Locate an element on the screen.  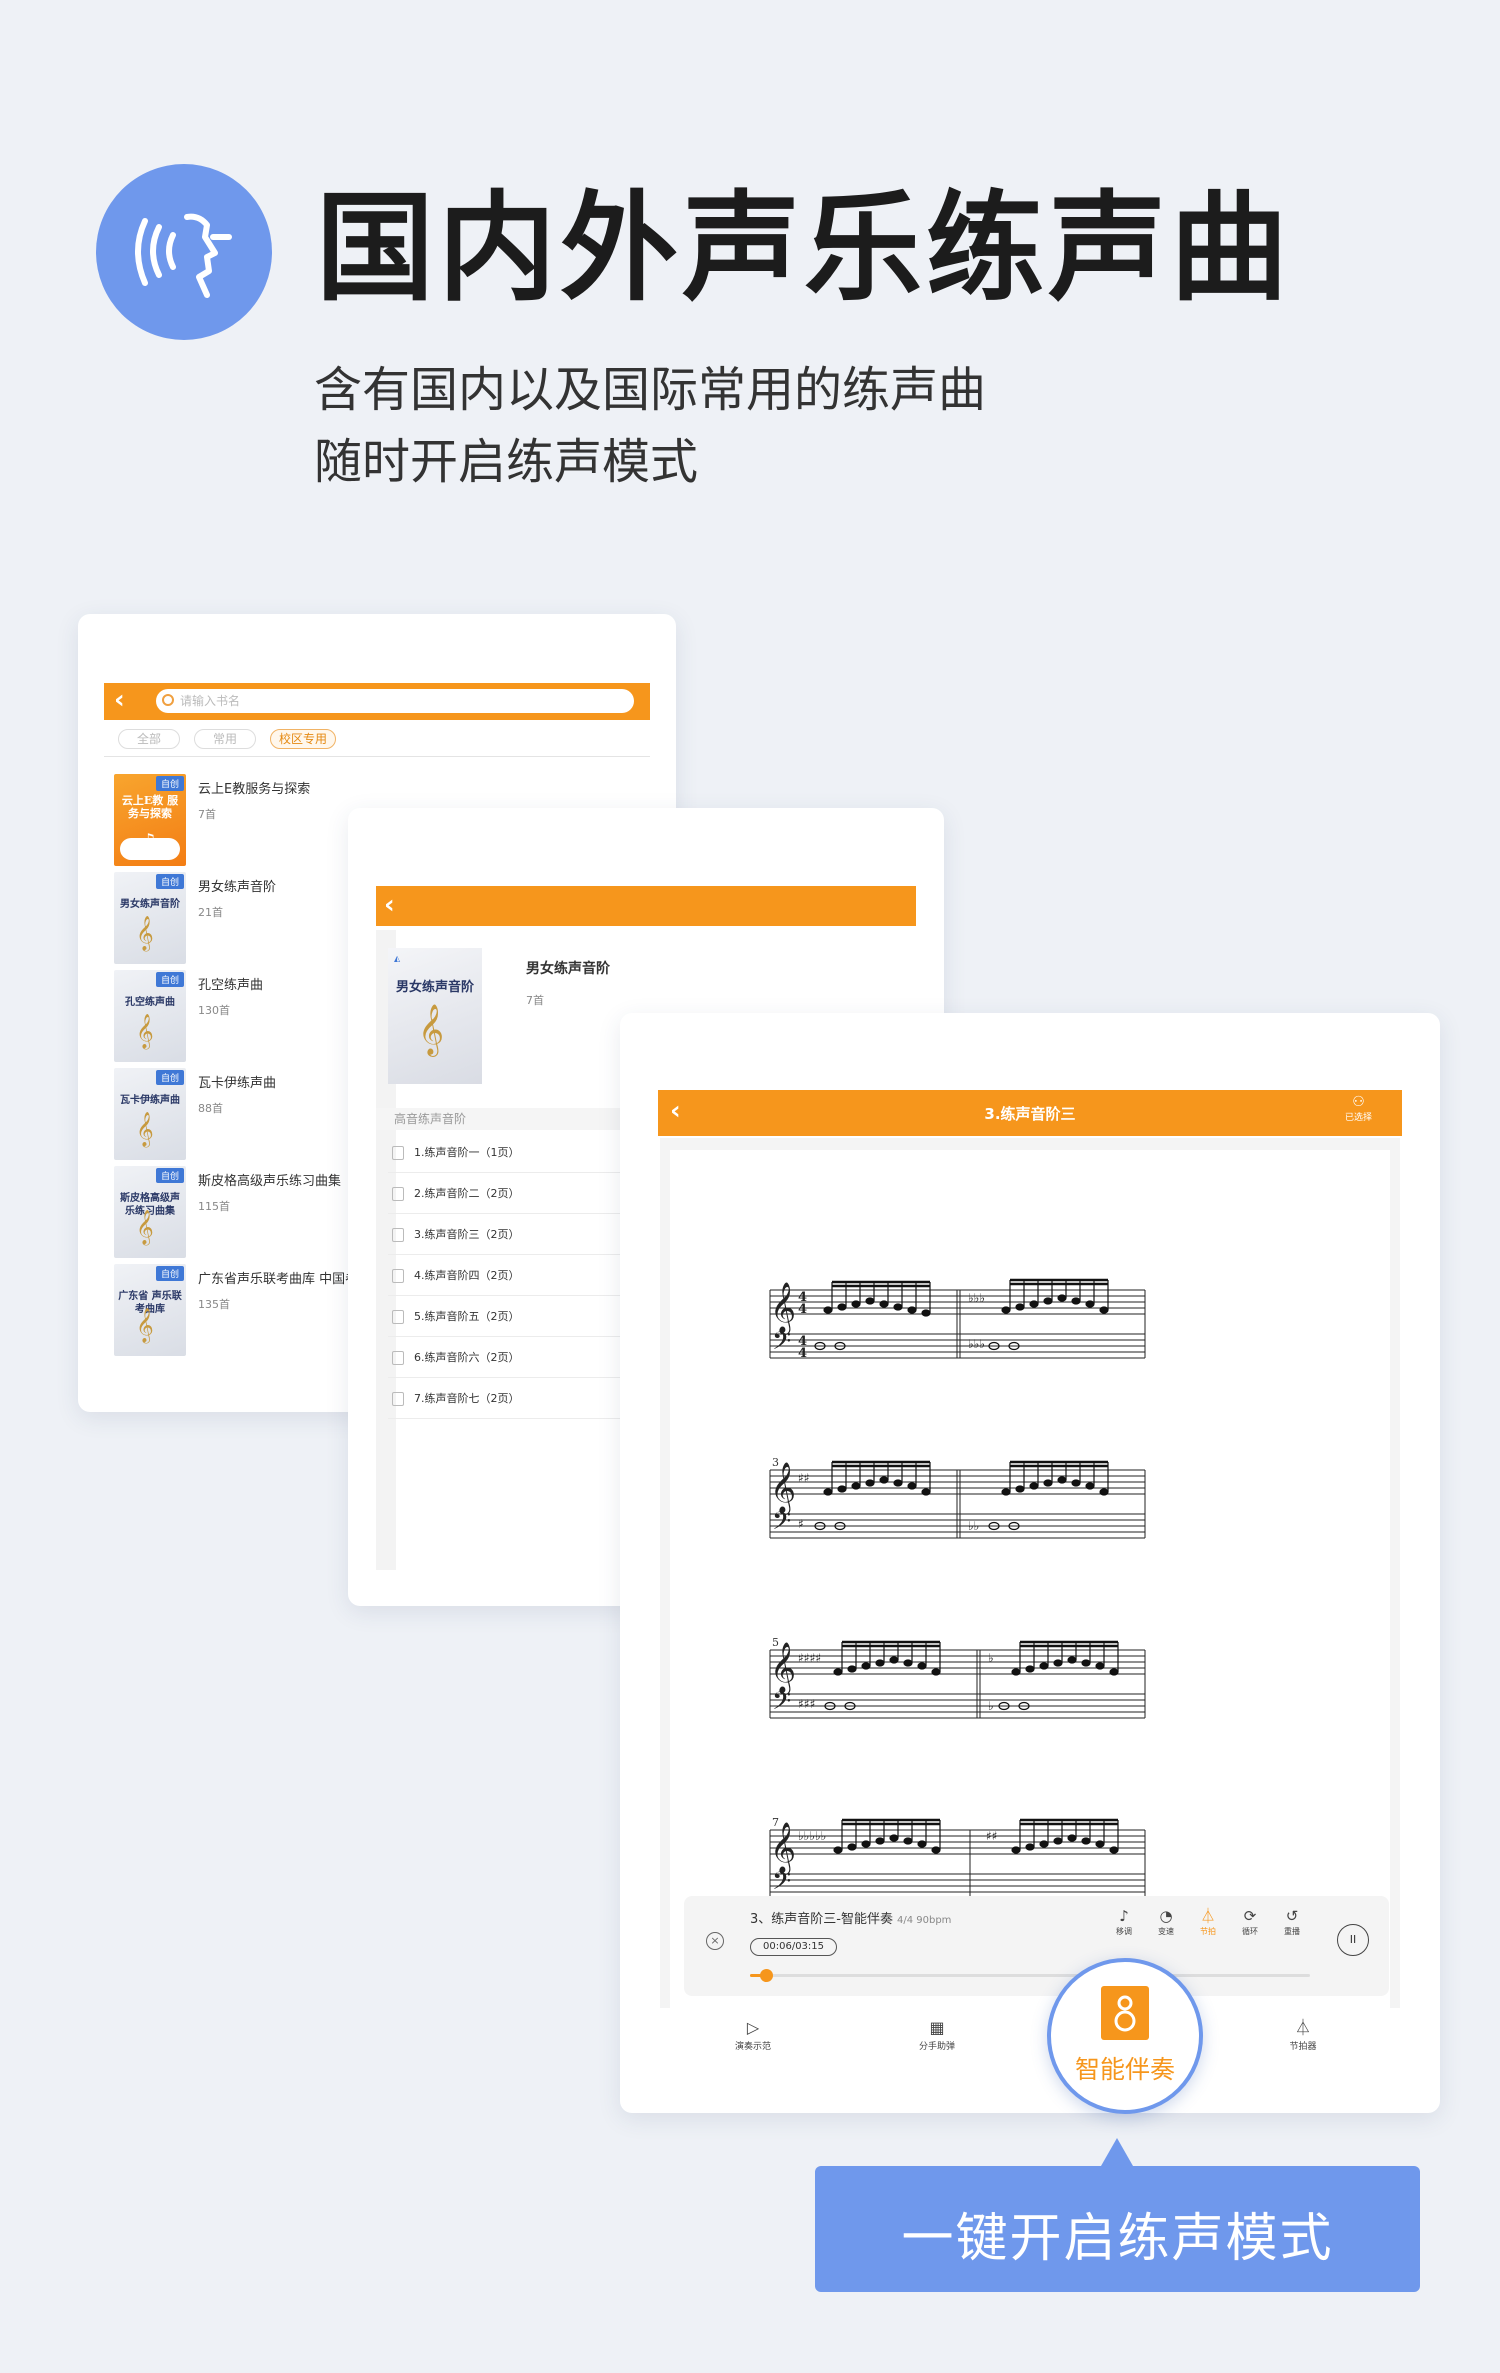
score-header-bar: ‹ 3.练声音阶三 ⚇ 已选择 is located at coordinates (1030, 1113).